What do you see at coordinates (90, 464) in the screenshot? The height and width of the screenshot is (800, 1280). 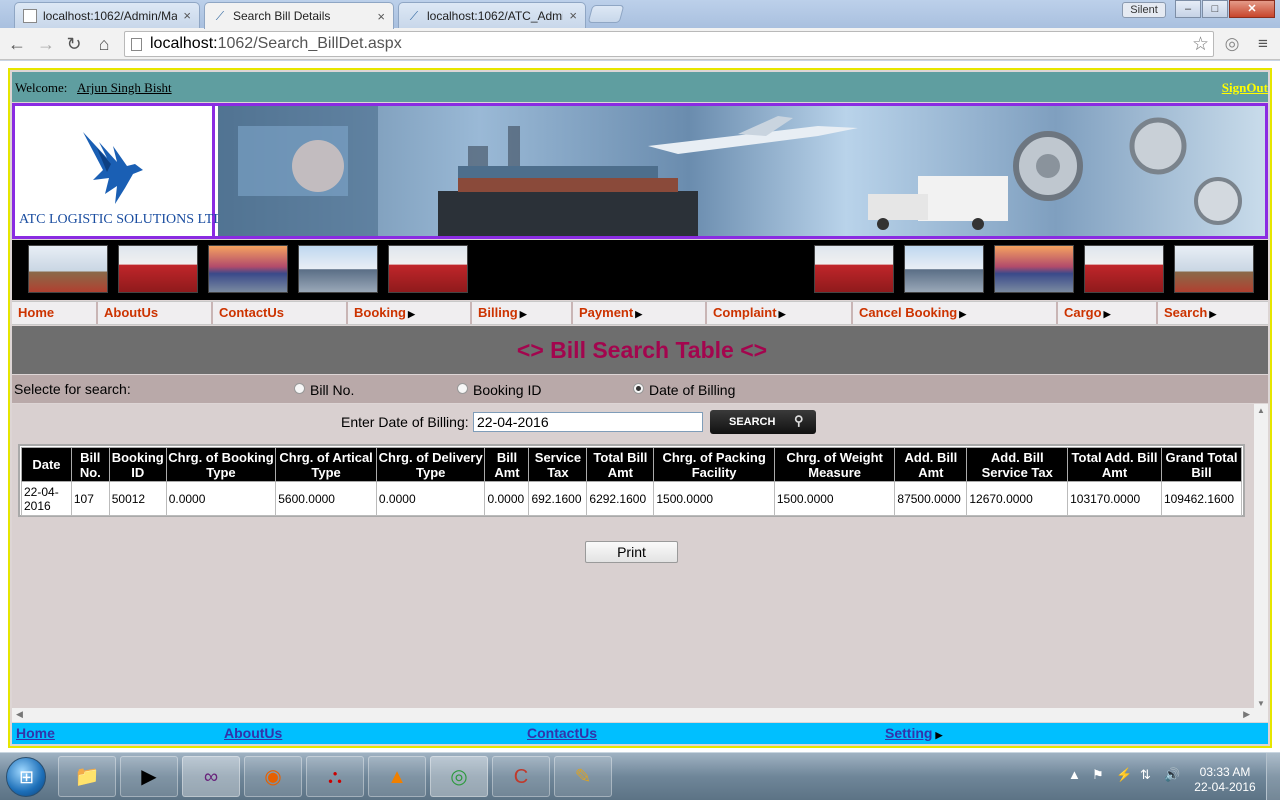 I see `column-header: Bill No.` at bounding box center [90, 464].